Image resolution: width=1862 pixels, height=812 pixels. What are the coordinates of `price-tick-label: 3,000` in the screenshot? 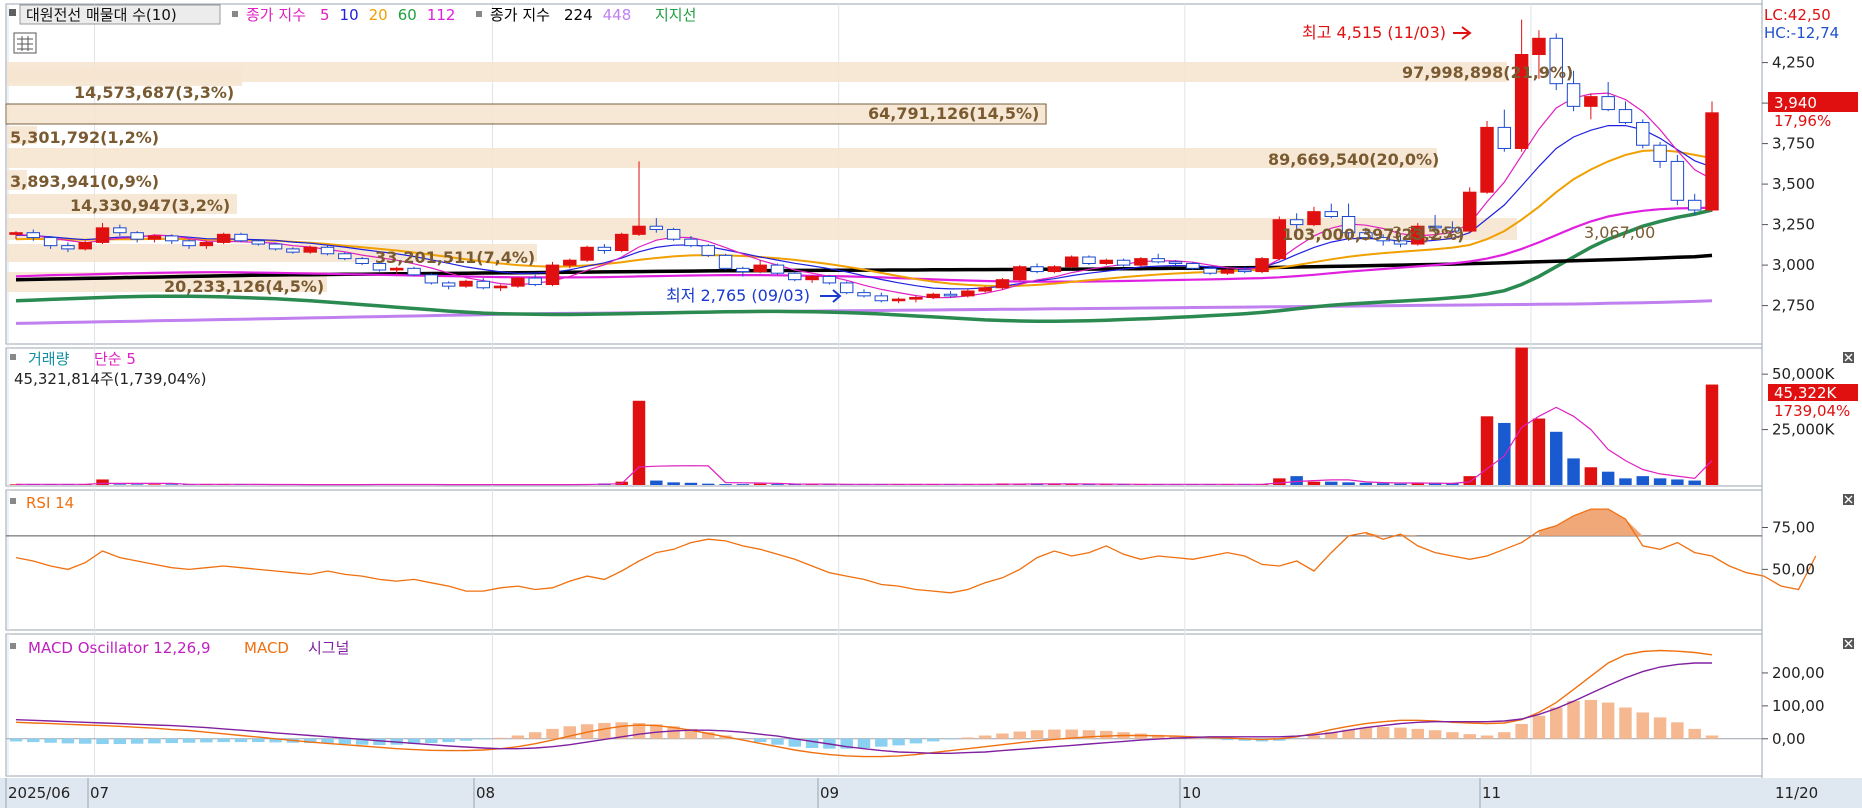 It's located at (1793, 265).